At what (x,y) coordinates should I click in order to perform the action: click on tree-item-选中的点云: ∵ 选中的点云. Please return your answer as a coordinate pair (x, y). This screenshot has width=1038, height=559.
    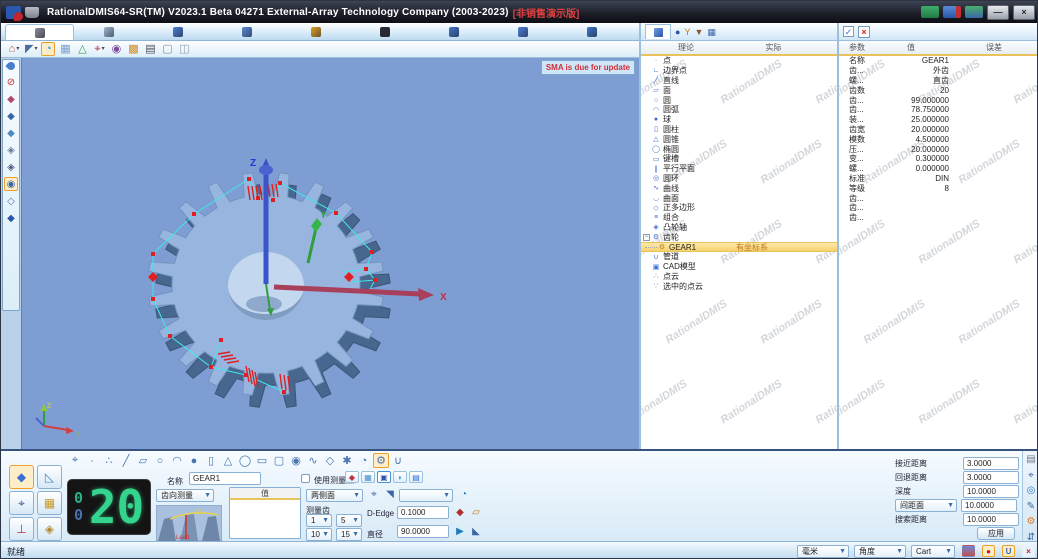
    Looking at the image, I should click on (739, 286).